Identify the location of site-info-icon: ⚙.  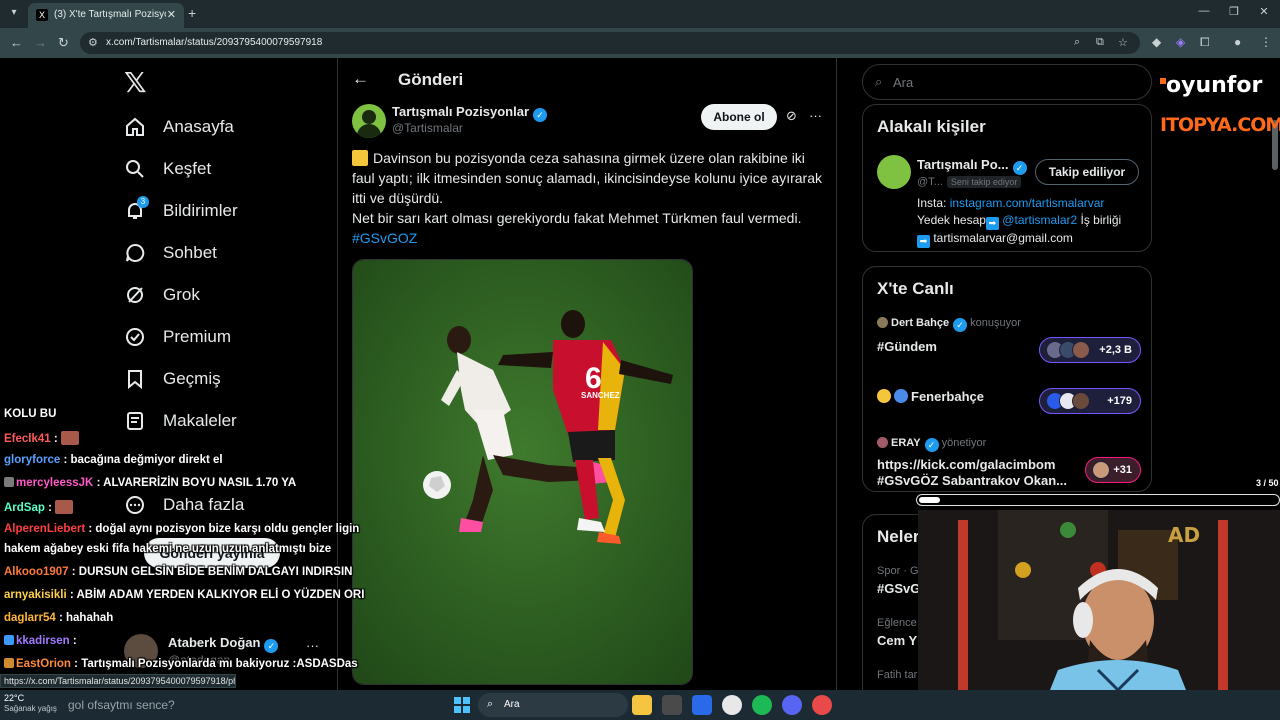
(93, 42).